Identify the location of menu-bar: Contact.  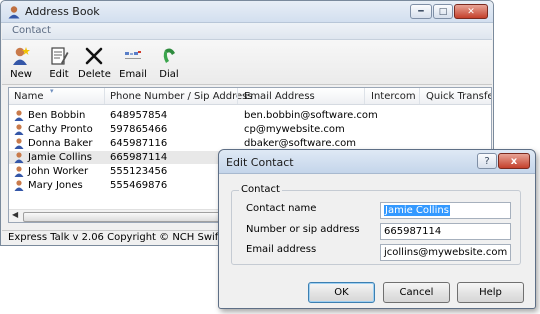
(247, 31).